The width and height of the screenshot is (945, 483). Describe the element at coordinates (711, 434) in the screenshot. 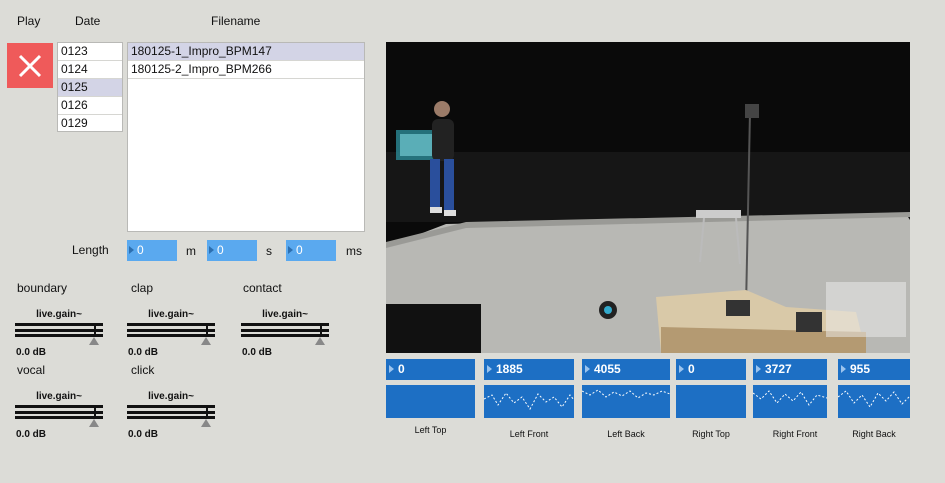

I see `sensor-label: Right Top` at that location.